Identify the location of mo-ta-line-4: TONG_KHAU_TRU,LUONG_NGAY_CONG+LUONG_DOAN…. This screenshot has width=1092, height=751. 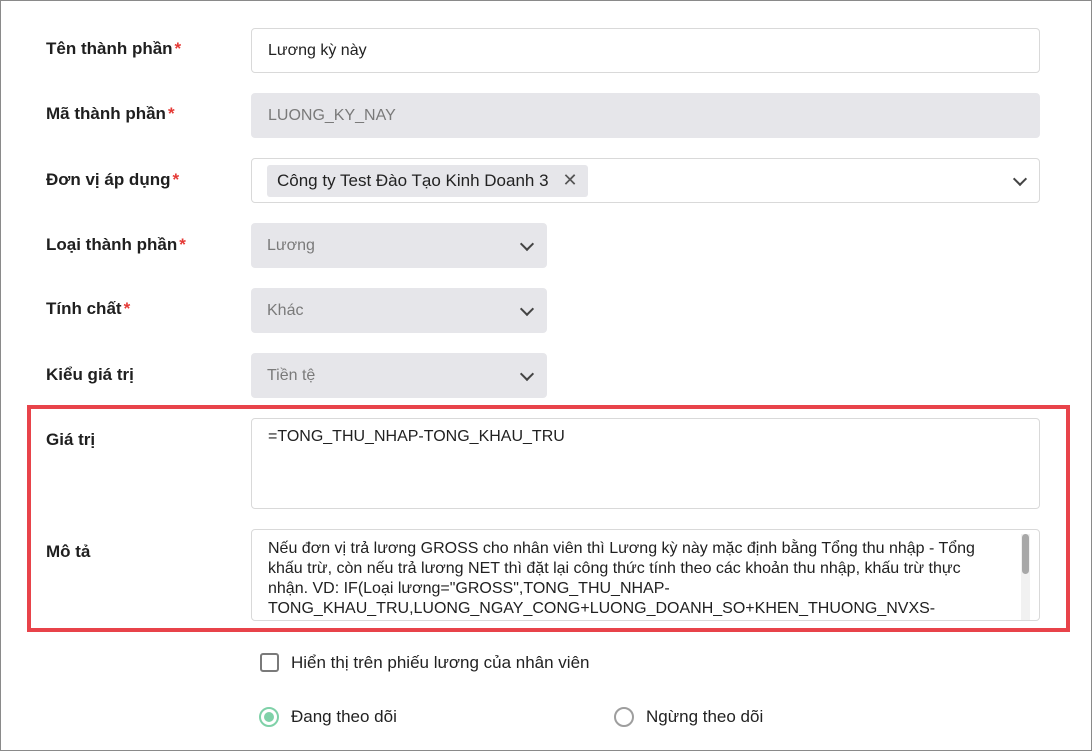
(602, 608).